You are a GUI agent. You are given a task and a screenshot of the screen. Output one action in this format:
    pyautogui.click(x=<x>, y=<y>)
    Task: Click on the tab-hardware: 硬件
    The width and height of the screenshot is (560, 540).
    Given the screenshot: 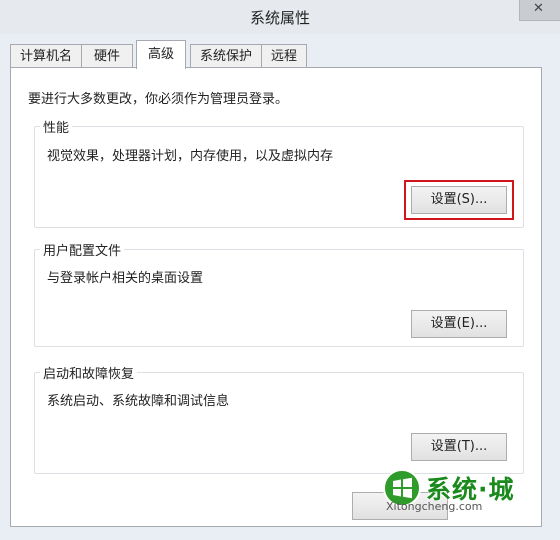 What is the action you would take?
    pyautogui.click(x=107, y=56)
    